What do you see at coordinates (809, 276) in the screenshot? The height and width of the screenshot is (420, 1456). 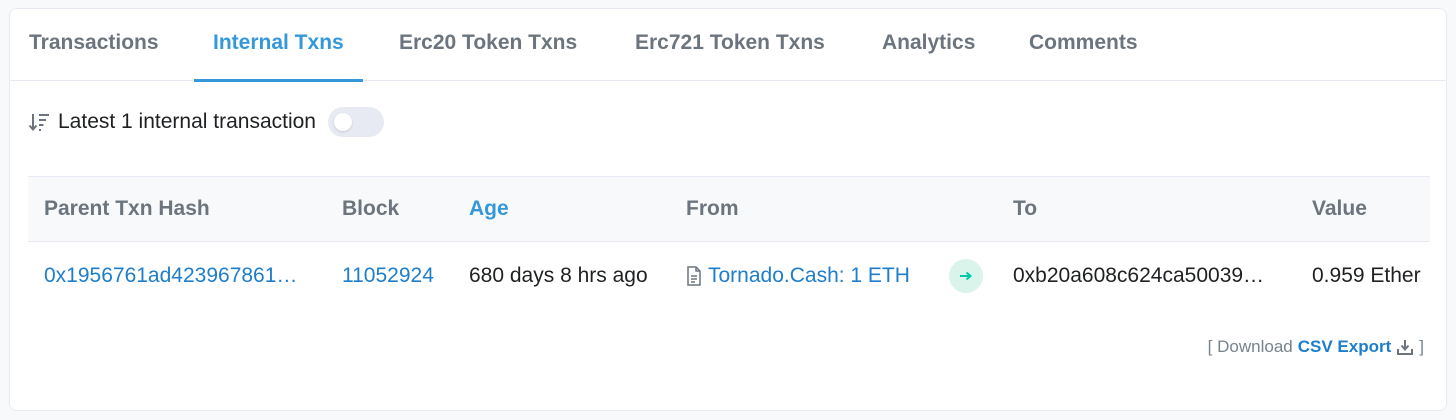 I see `from-address-link: Tornado.Cash: 1 ETH` at bounding box center [809, 276].